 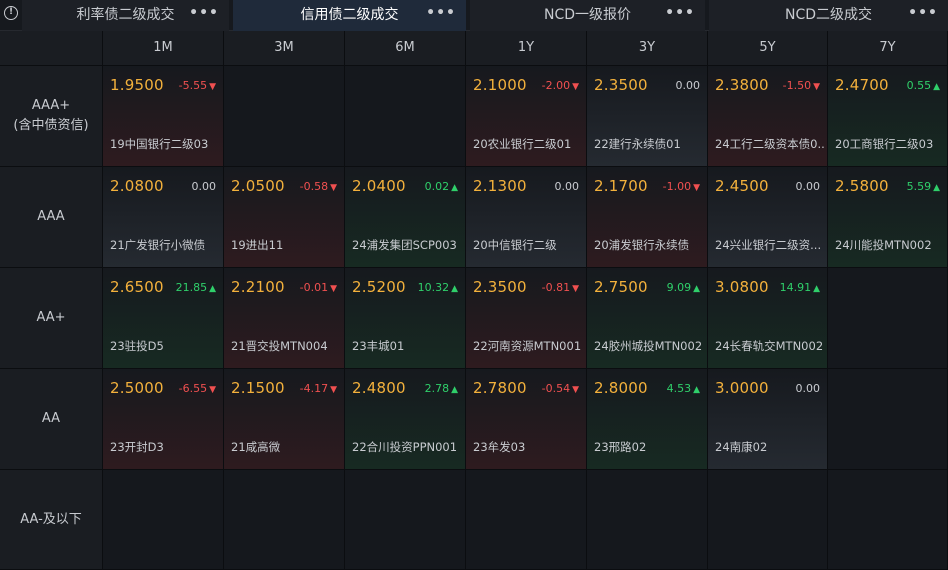 What do you see at coordinates (125, 15) in the screenshot?
I see `tab-0: 利率债二级成交 •••` at bounding box center [125, 15].